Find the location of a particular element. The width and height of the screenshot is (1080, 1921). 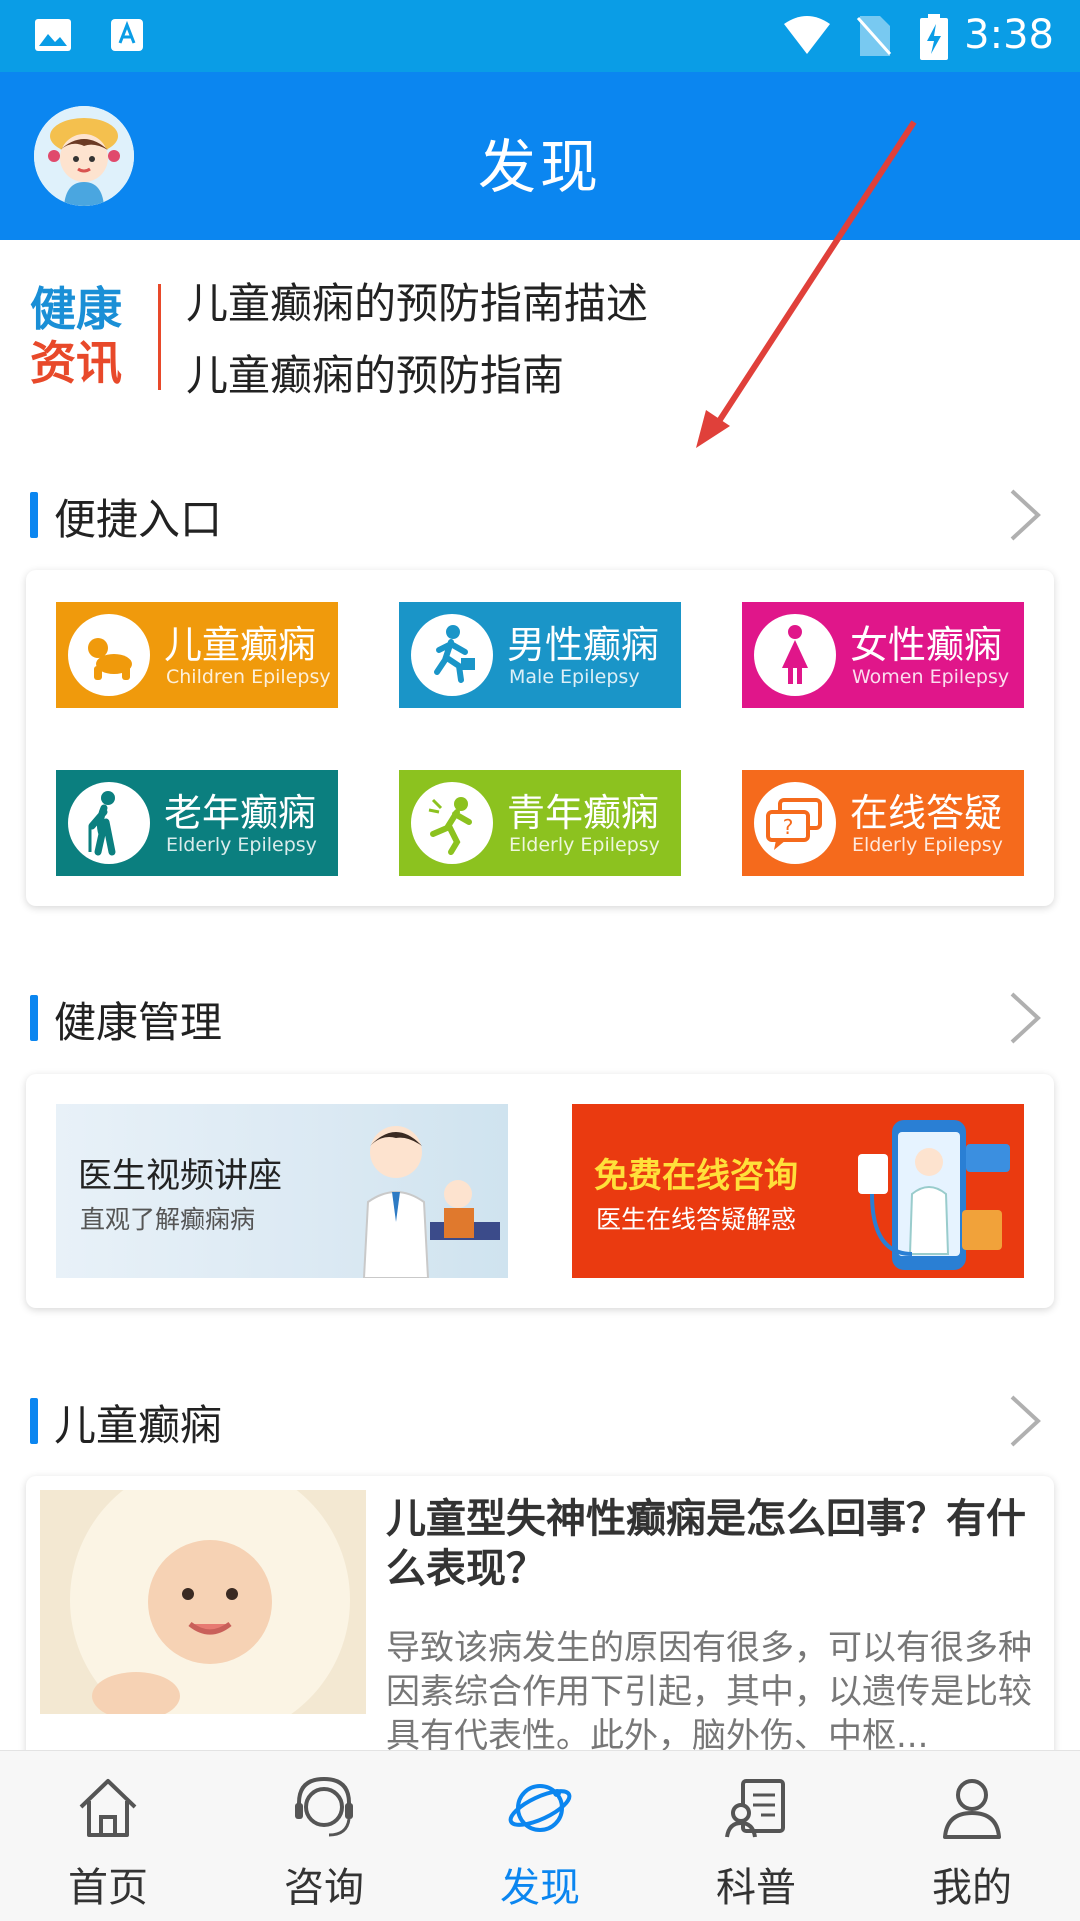

quick-entry-header: 便捷入口 is located at coordinates (540, 515).